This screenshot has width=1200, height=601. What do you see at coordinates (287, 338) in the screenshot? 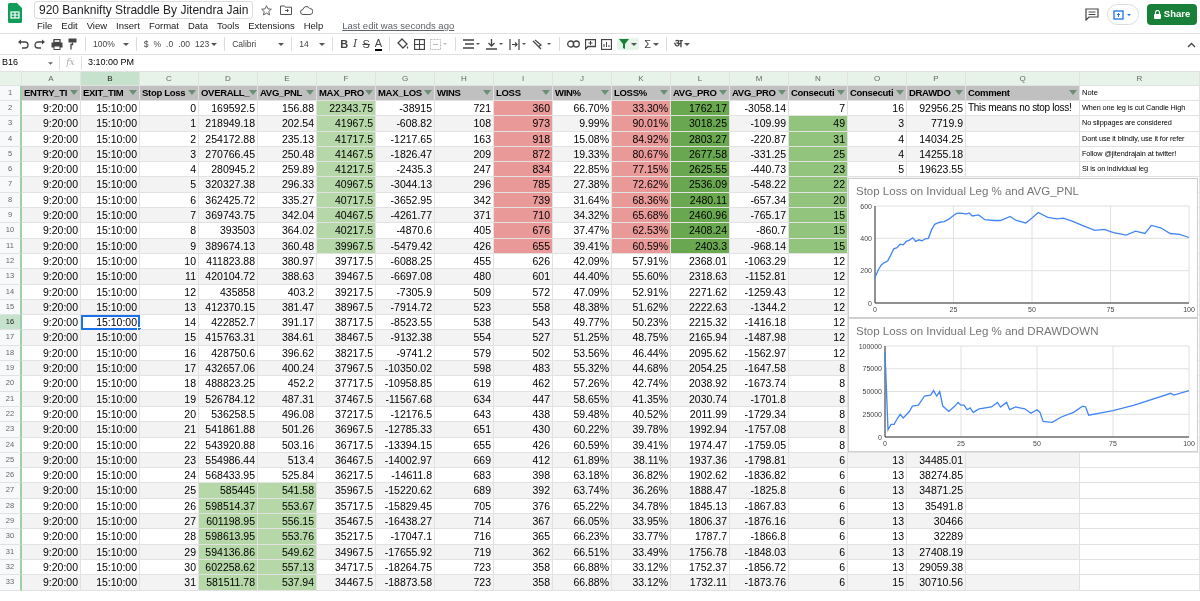
I see `table-cell: 384.61` at bounding box center [287, 338].